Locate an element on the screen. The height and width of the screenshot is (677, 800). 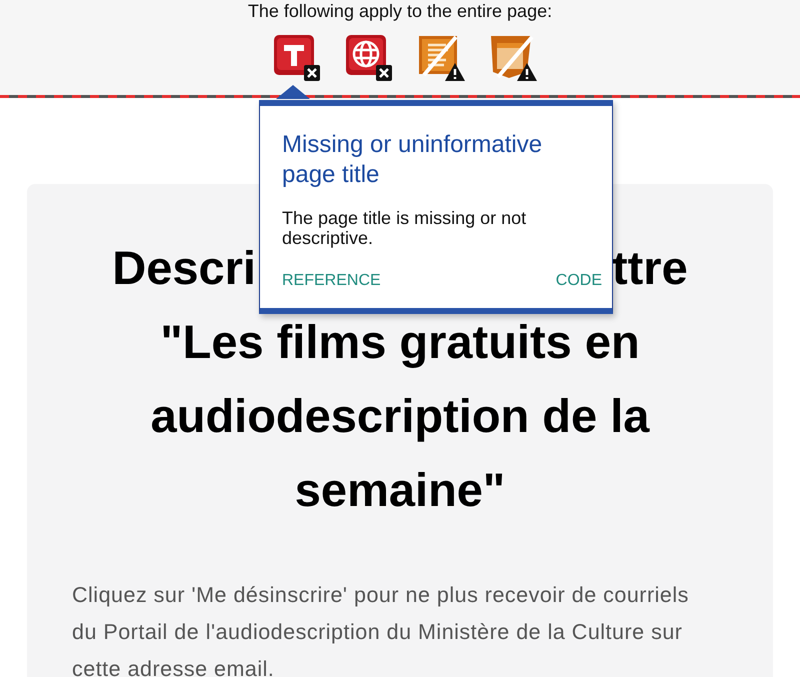
heading-text: semaine" is located at coordinates (400, 490).